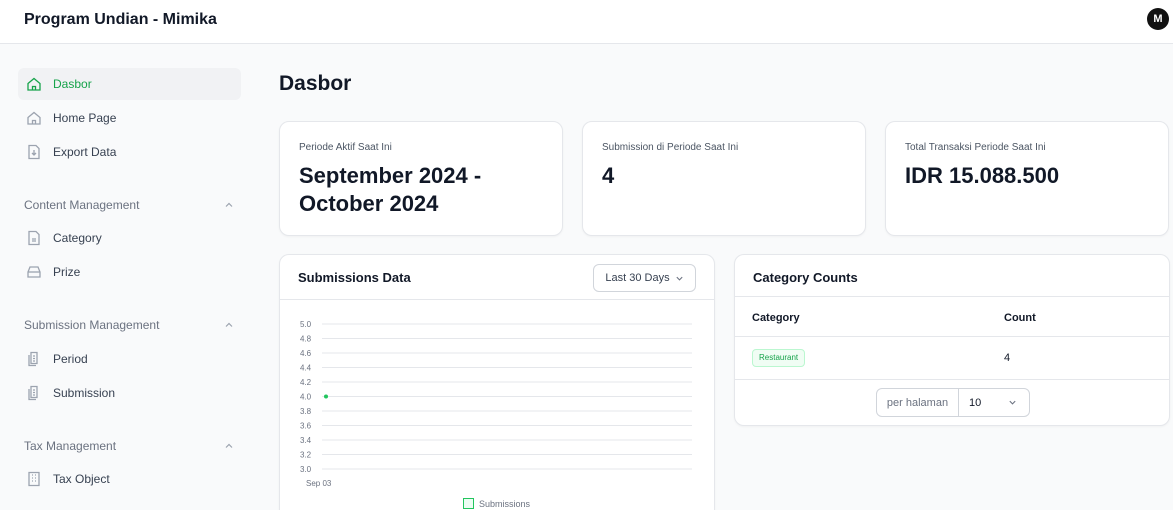 Image resolution: width=1173 pixels, height=510 pixels. I want to click on sidebar-item-category: Category, so click(129, 238).